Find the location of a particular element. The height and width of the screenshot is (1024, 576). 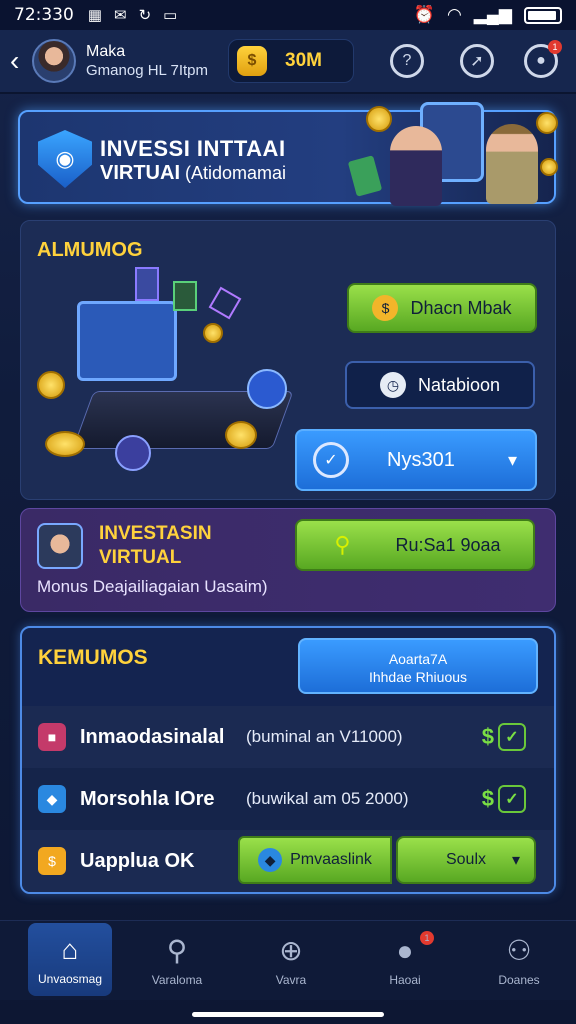

list-item: ■ Inmaodasinalal (buminal an V11000) $ ✓ is located at coordinates (288, 737).